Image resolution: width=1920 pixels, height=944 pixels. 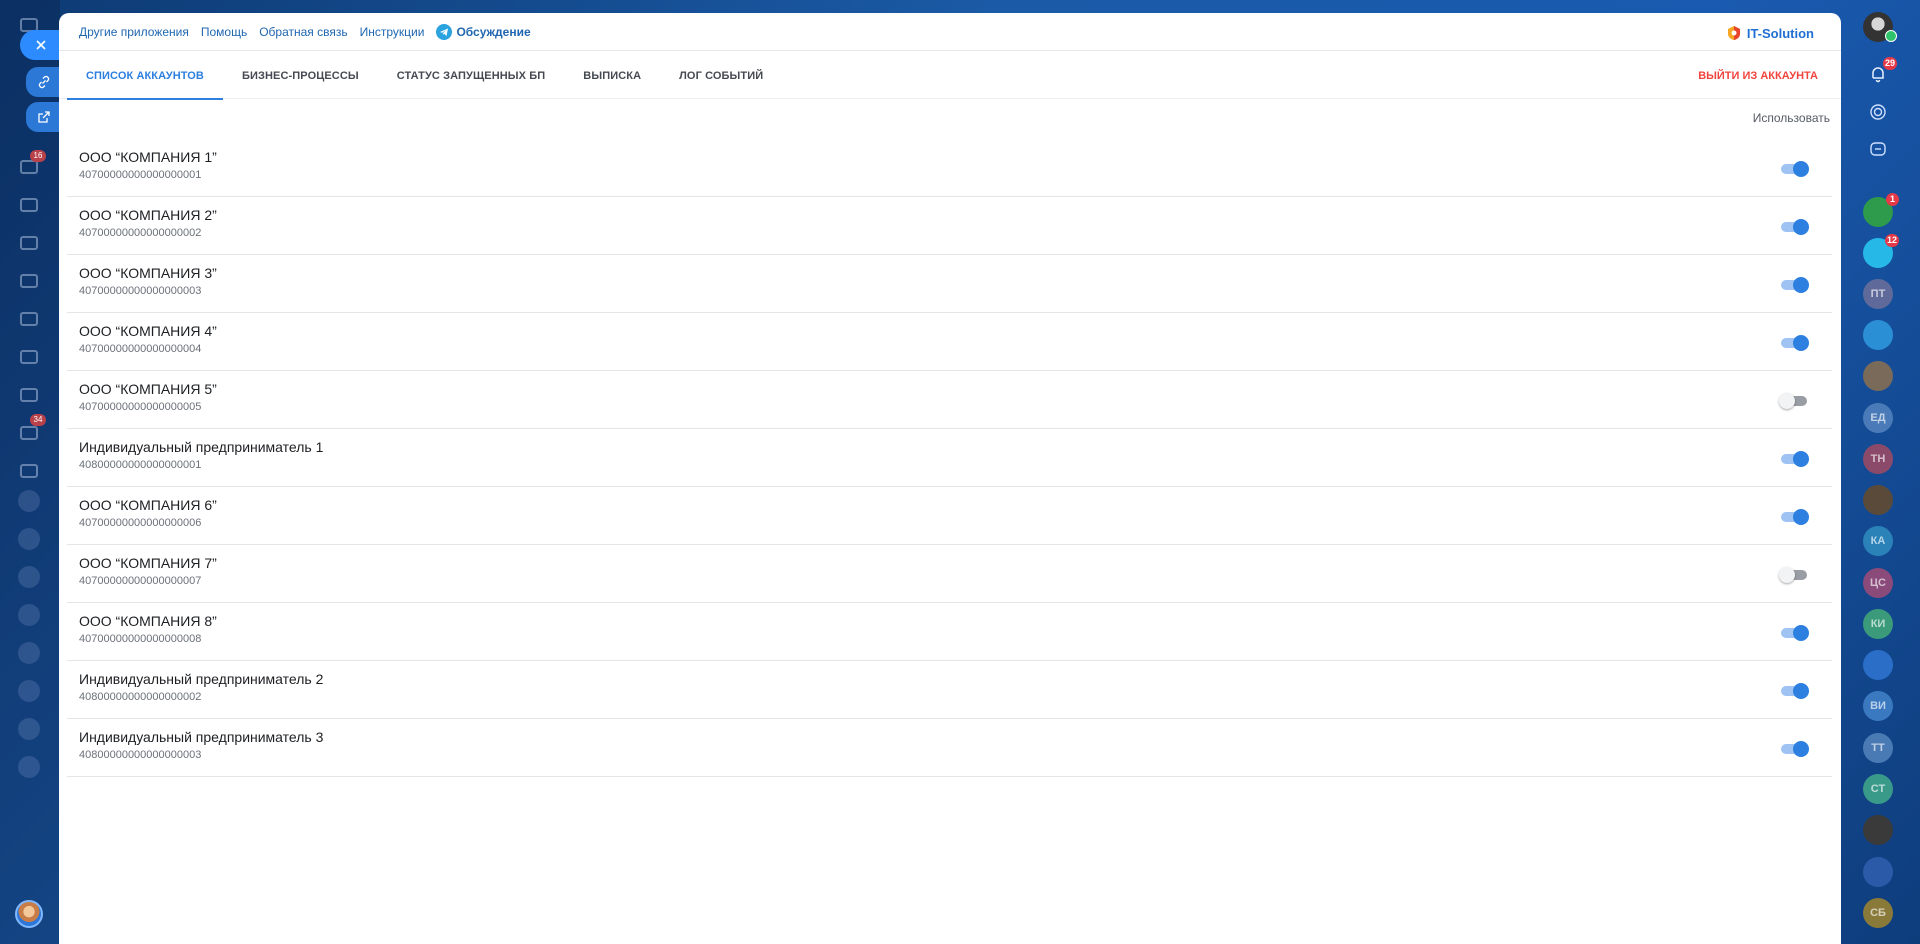 What do you see at coordinates (29, 357) in the screenshot?
I see `mail-icon` at bounding box center [29, 357].